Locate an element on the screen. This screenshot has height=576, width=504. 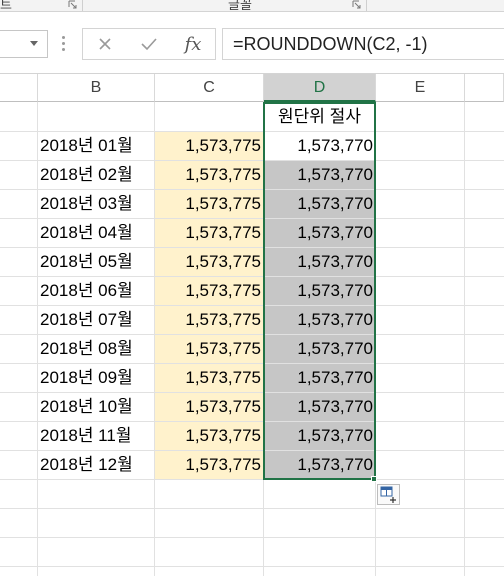
cell-b6: 2018년 05월 is located at coordinates (95, 261).